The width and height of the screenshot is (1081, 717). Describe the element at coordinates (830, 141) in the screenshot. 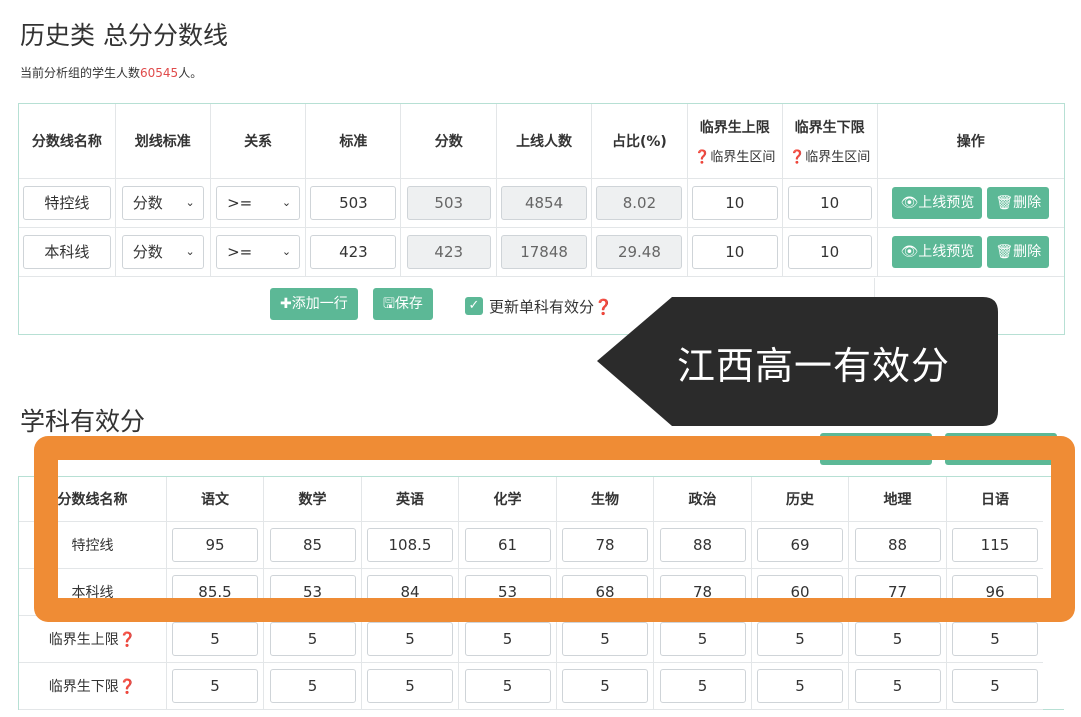

I see `col-lower: 临界生下限 ❓临界生区间` at that location.